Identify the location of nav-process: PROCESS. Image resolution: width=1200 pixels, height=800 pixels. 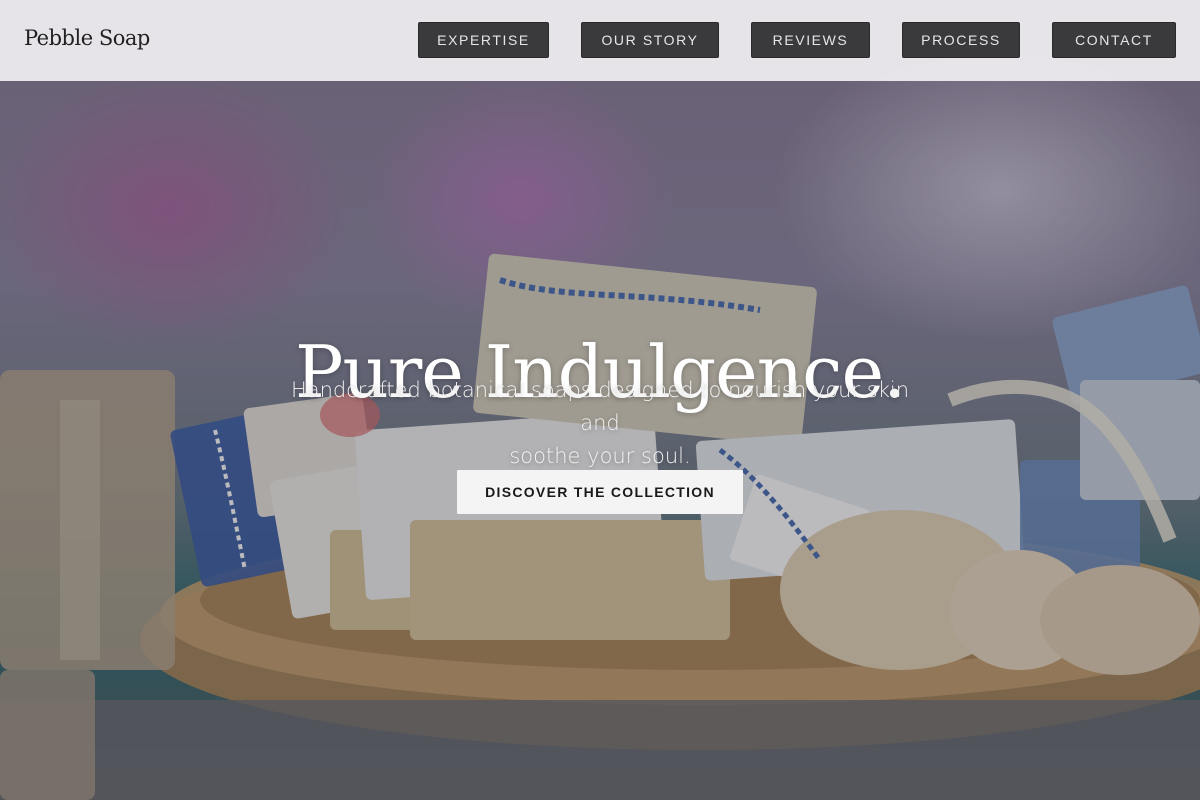
(961, 40).